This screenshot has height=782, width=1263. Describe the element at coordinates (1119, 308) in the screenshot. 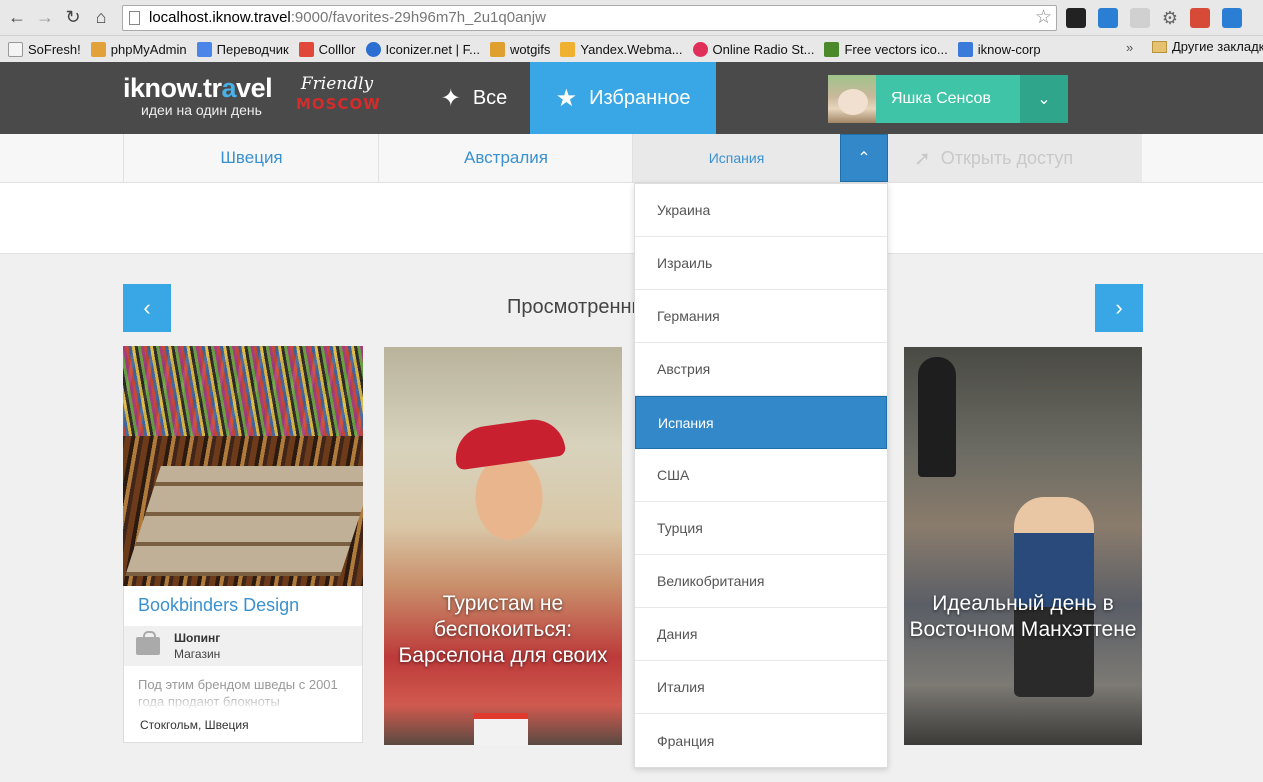

I see `carousel-next-button: ›` at that location.